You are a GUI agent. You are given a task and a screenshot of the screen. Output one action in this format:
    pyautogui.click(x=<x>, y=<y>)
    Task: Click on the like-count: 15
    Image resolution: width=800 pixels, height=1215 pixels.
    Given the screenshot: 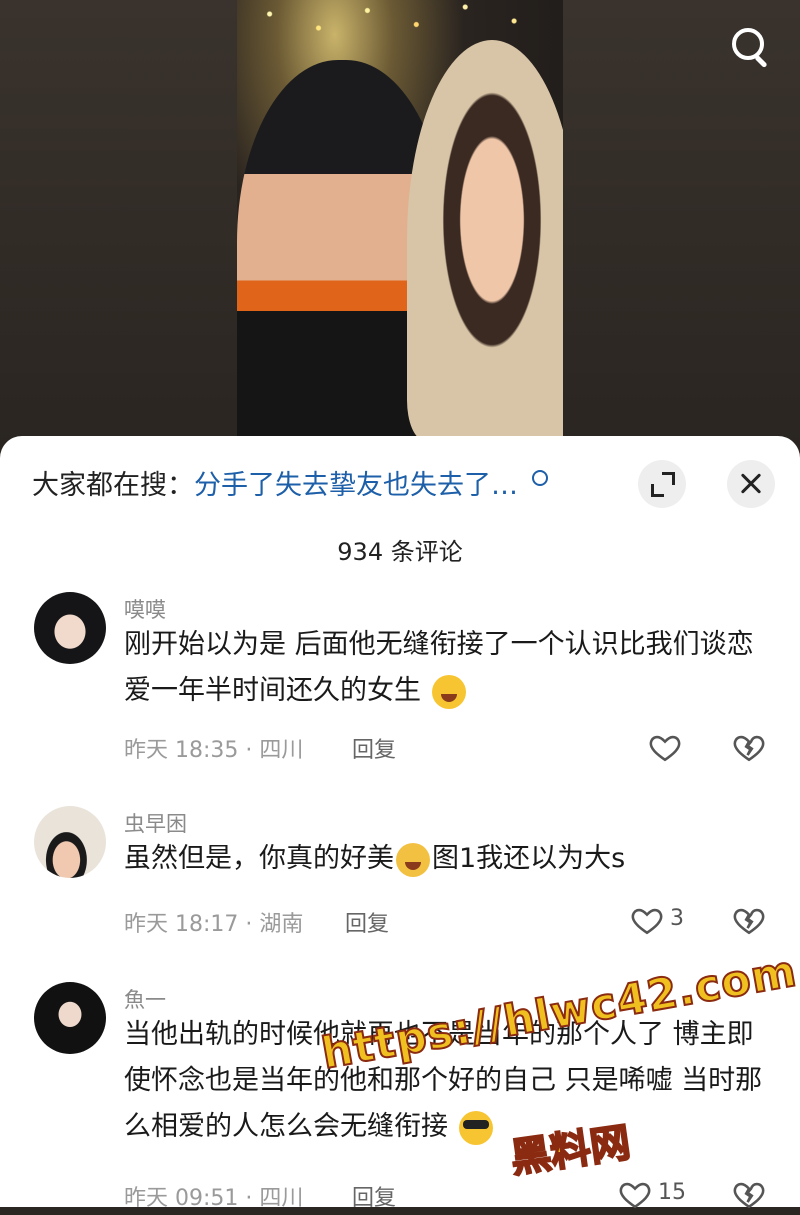 What is the action you would take?
    pyautogui.click(x=672, y=1192)
    